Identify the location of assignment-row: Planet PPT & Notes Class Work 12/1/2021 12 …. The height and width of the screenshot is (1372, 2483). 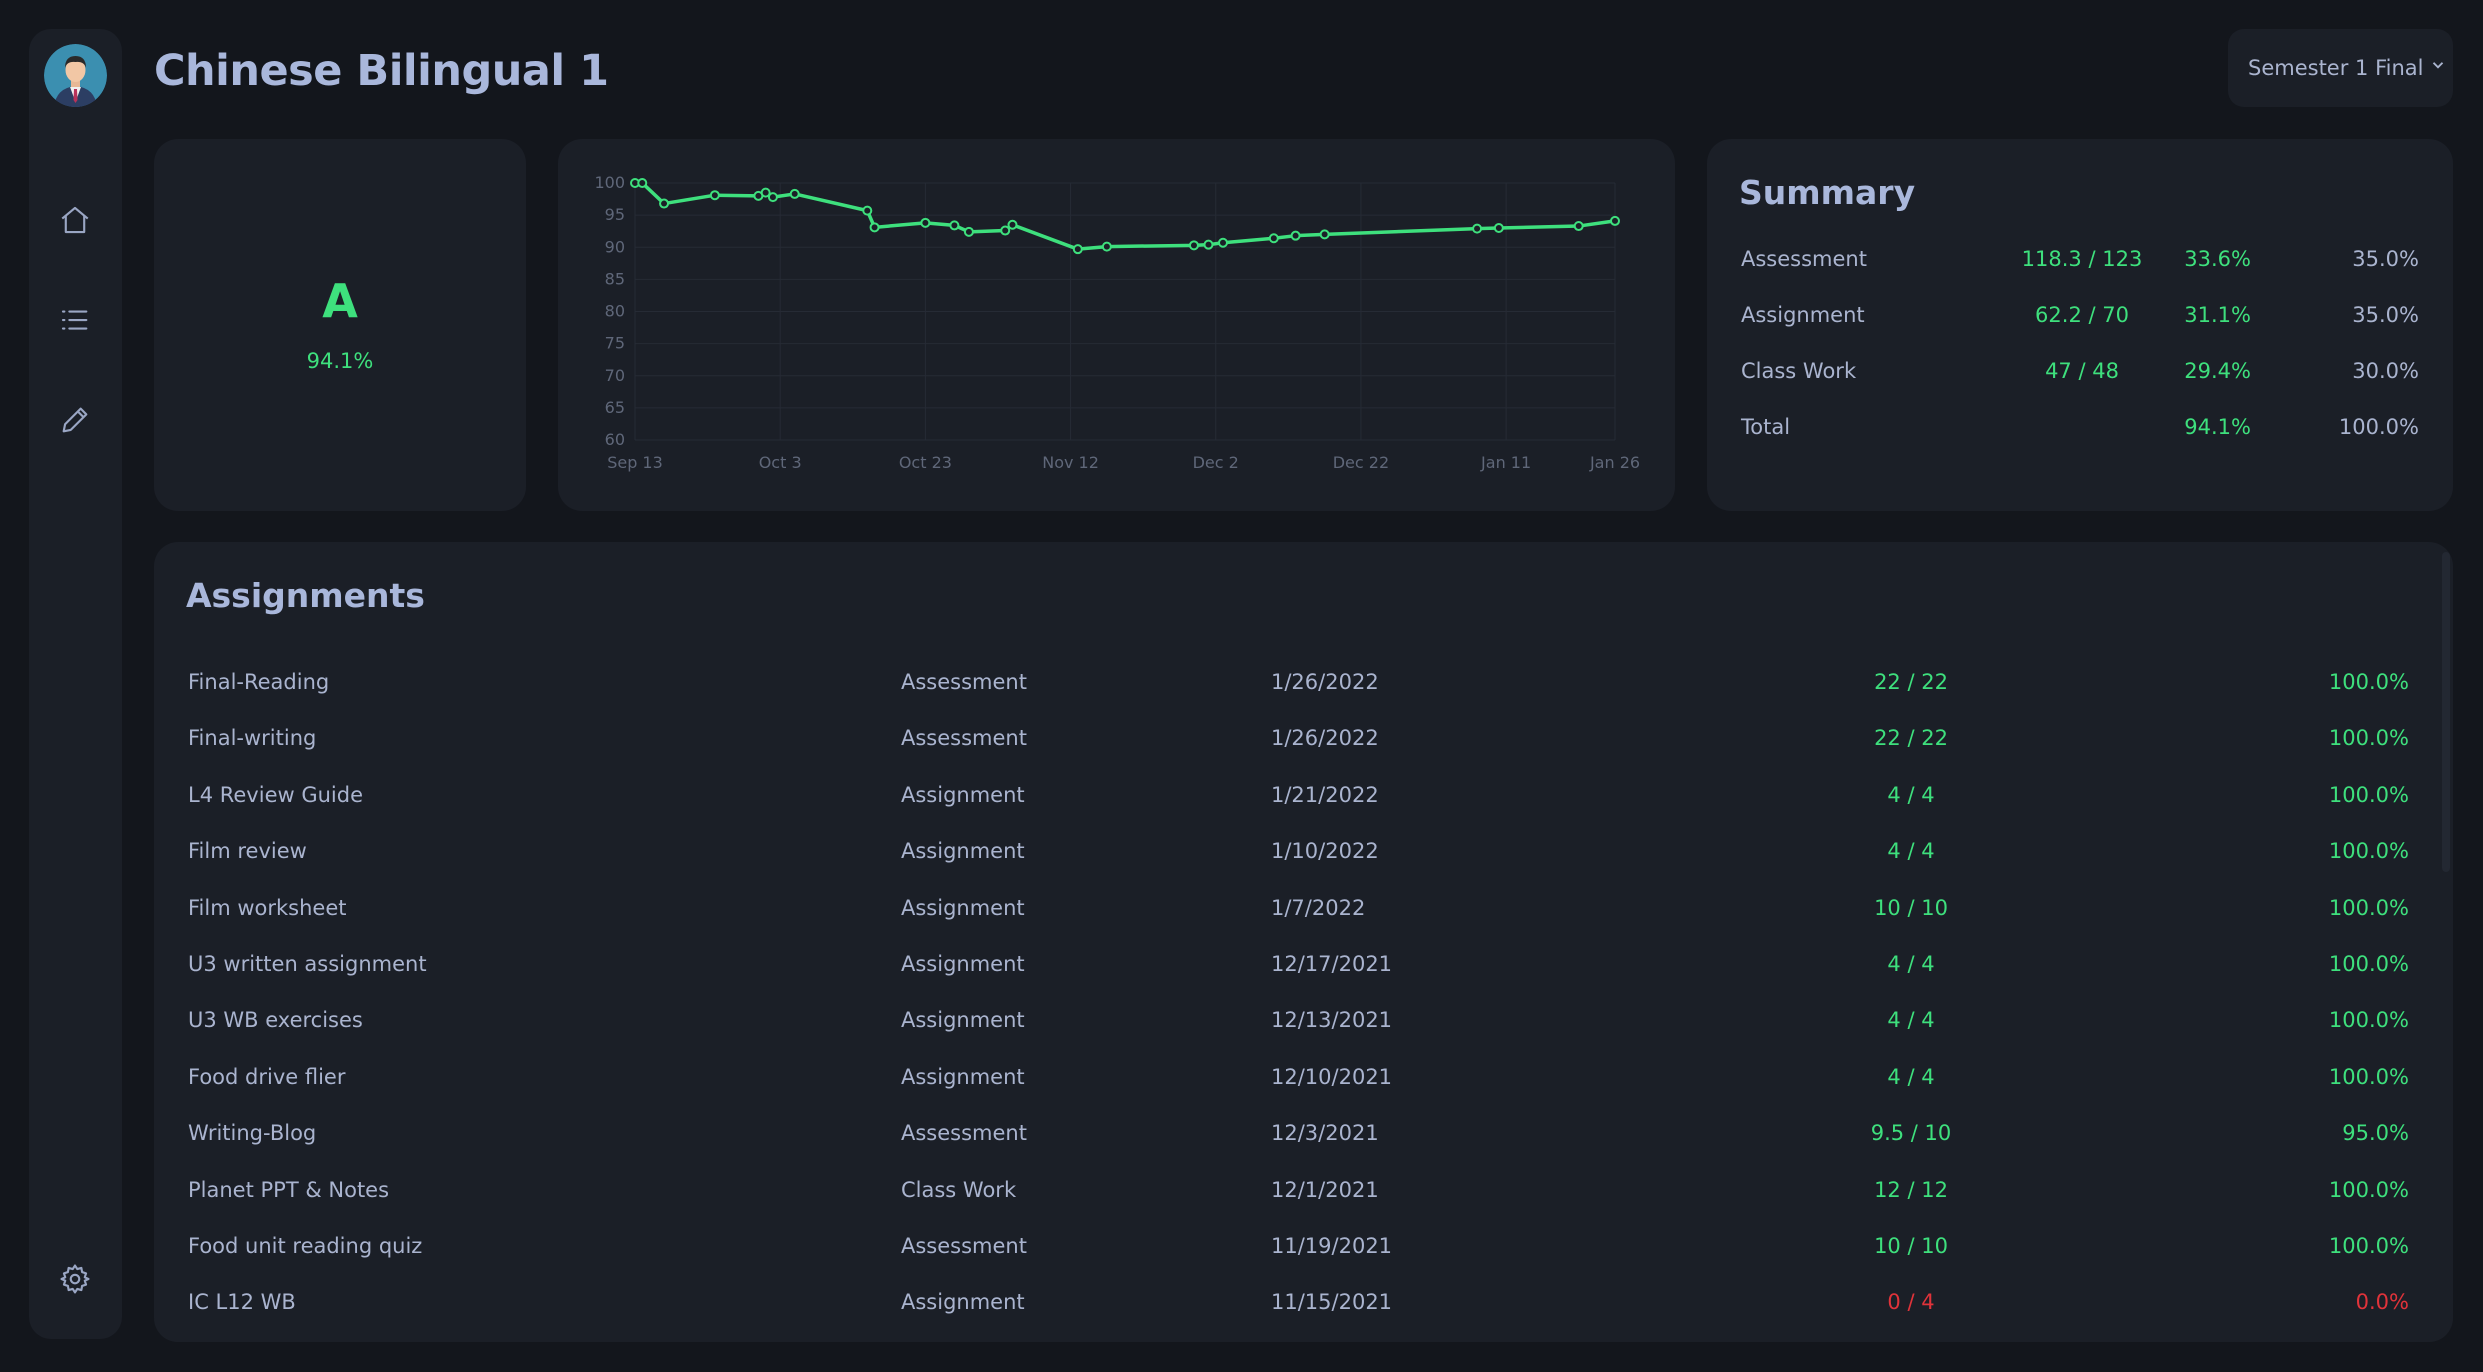
(1303, 1190).